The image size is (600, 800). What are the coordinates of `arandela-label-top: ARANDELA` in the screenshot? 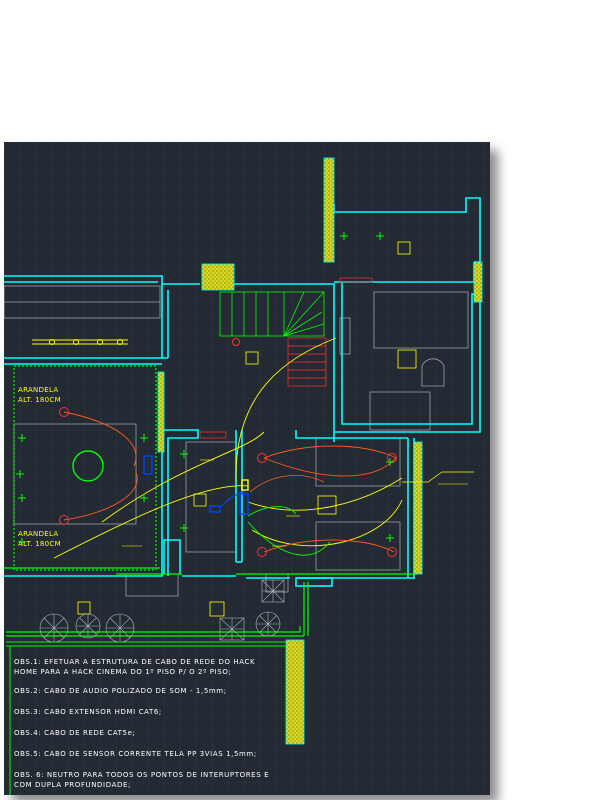 It's located at (38, 390).